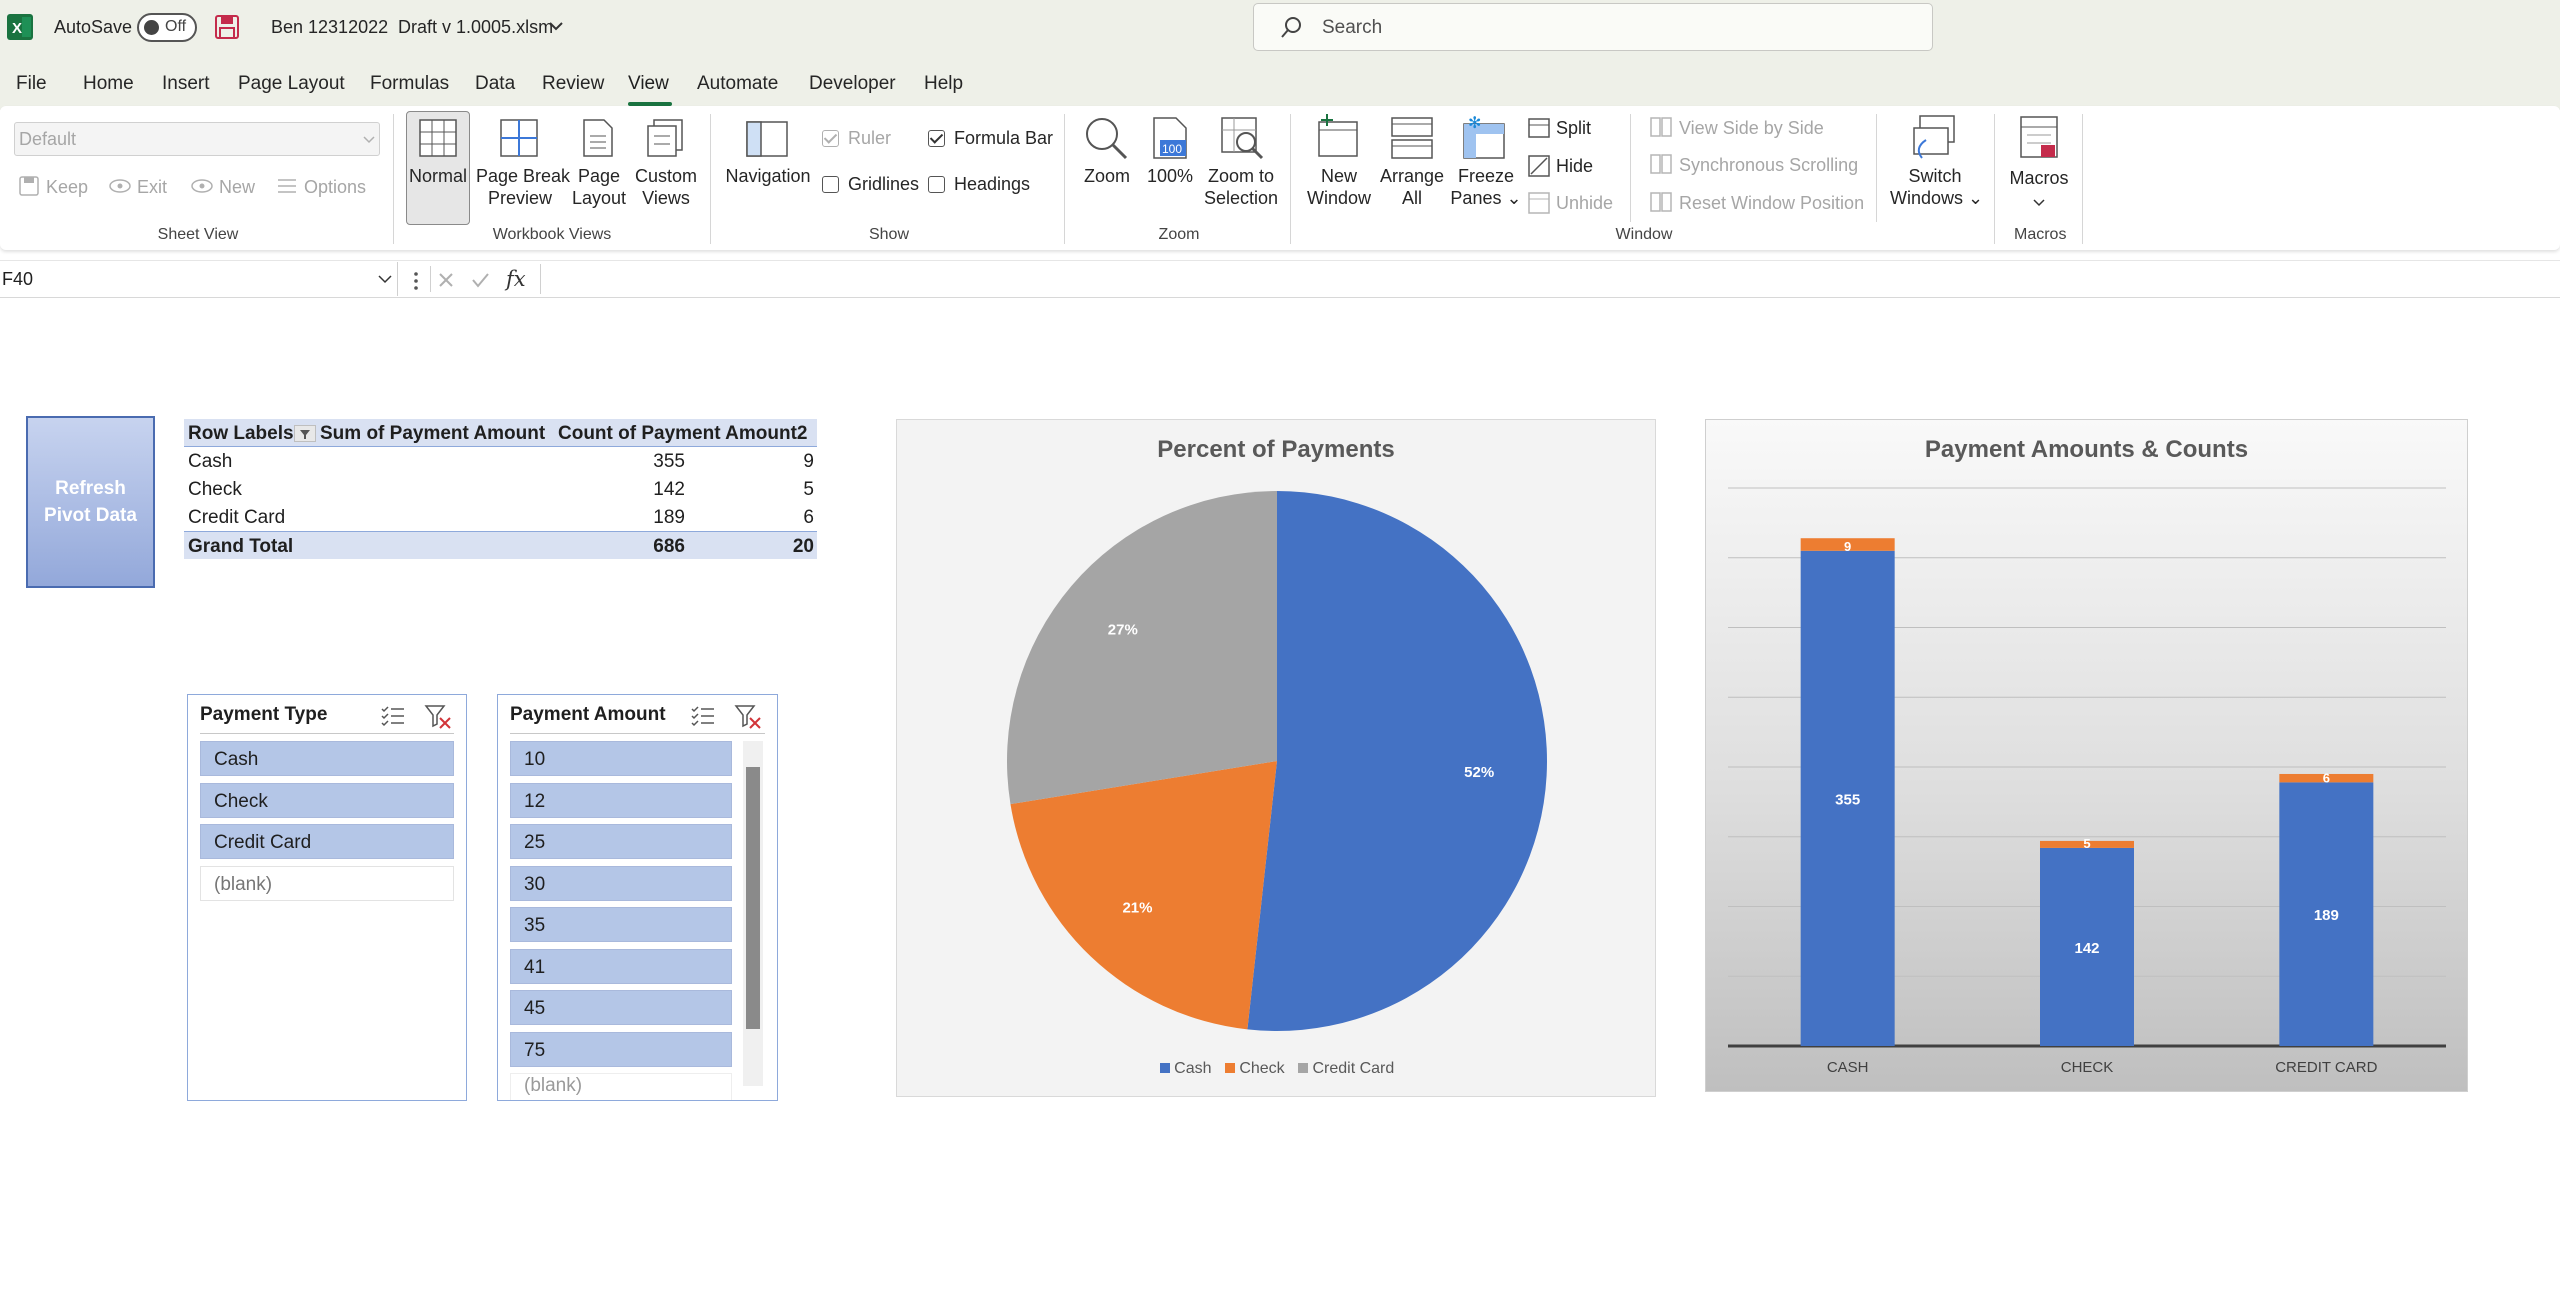 The height and width of the screenshot is (1297, 2560). What do you see at coordinates (186, 84) in the screenshot?
I see `tab-insert: Insert` at bounding box center [186, 84].